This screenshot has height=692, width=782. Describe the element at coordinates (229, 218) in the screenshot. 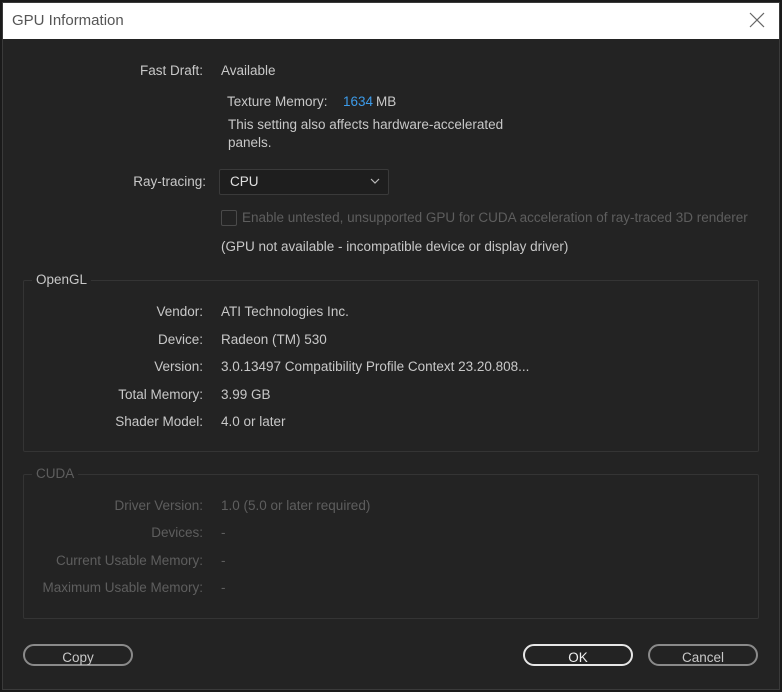

I see `cuda-enable-checkbox` at that location.